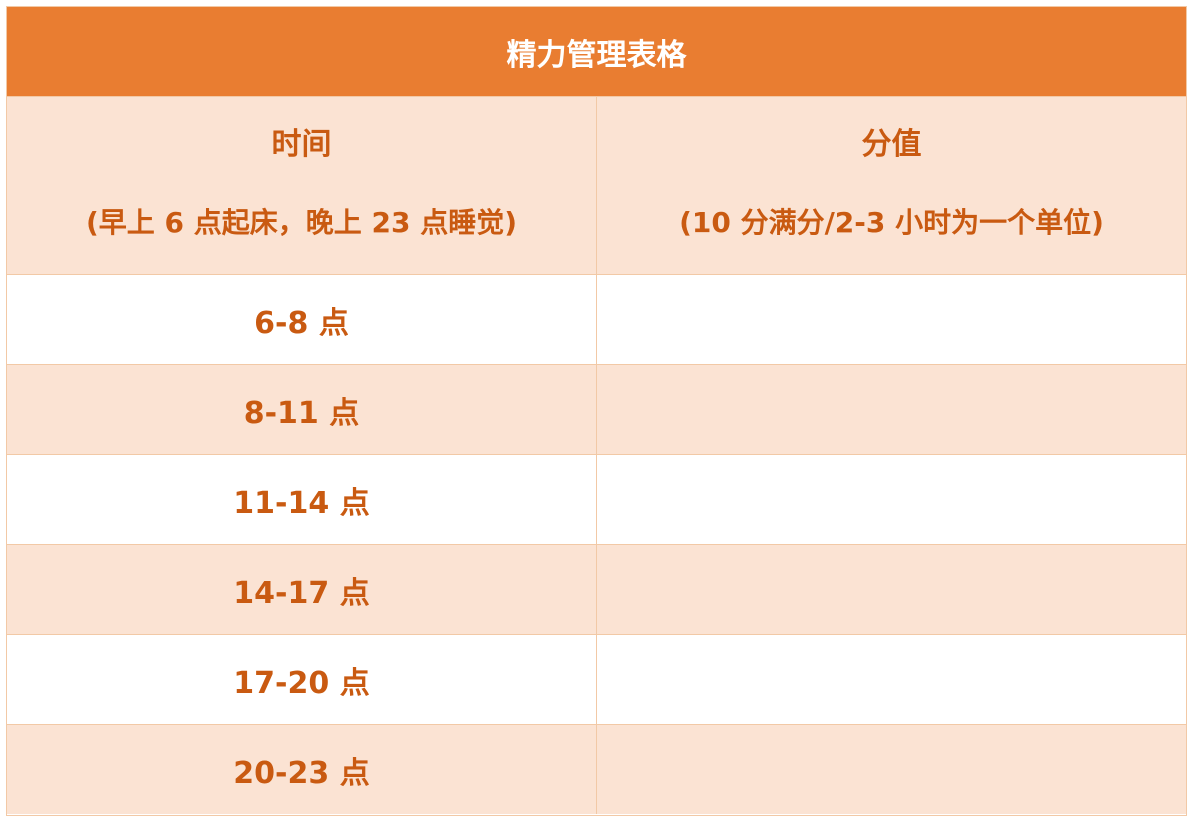 Image resolution: width=1192 pixels, height=822 pixels. I want to click on header-score-note: (10 分满分/2-3 小时为一个单位), so click(891, 222).